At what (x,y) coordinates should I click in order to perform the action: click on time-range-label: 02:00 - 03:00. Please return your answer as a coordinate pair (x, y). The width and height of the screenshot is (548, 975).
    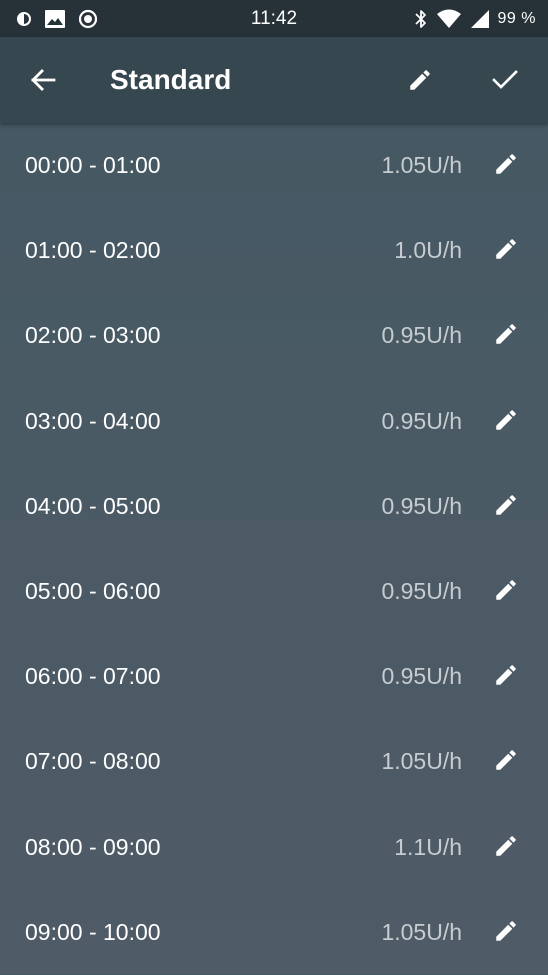
    Looking at the image, I should click on (93, 335).